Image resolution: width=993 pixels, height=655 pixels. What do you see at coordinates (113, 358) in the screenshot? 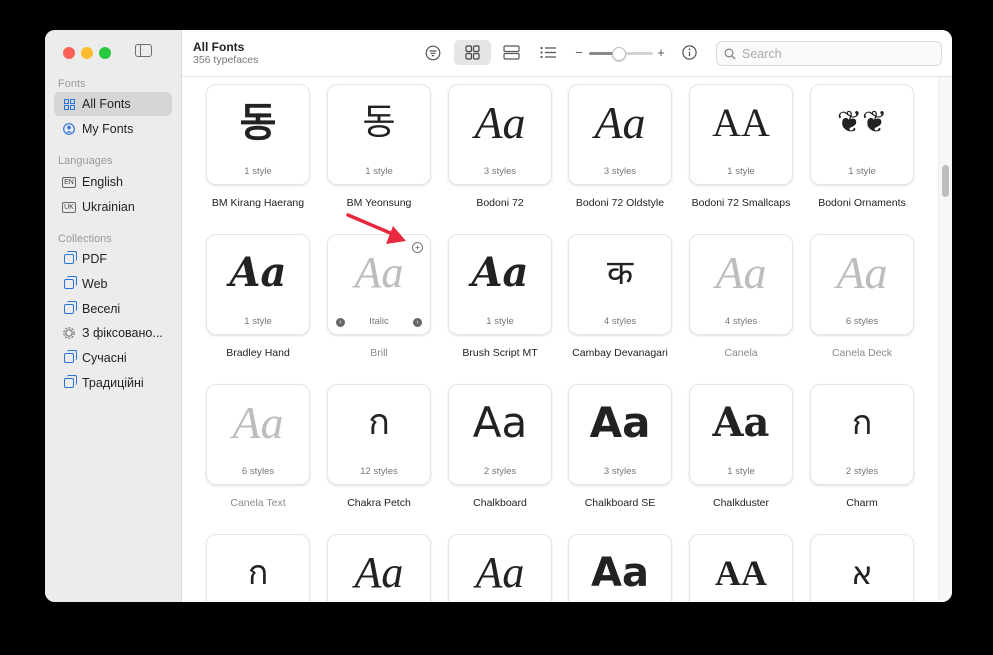
I see `sidebar-item-suchasni: Сучасні` at bounding box center [113, 358].